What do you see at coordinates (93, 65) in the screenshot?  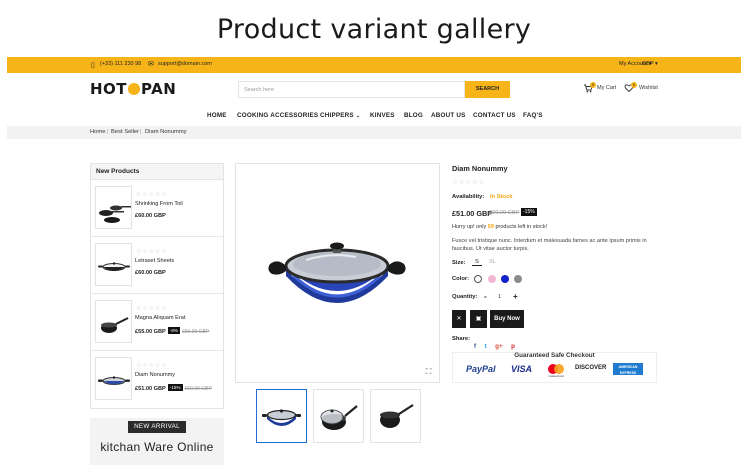 I see `phone-icon: ▯` at bounding box center [93, 65].